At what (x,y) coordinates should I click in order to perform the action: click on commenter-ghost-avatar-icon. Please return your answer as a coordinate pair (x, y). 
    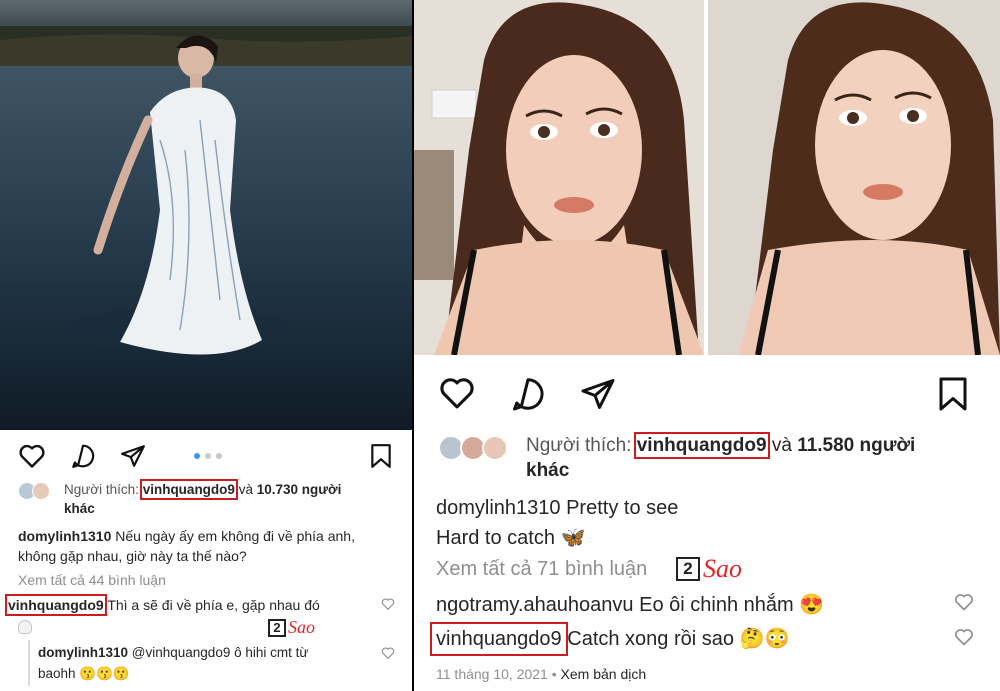
    Looking at the image, I should click on (25, 627).